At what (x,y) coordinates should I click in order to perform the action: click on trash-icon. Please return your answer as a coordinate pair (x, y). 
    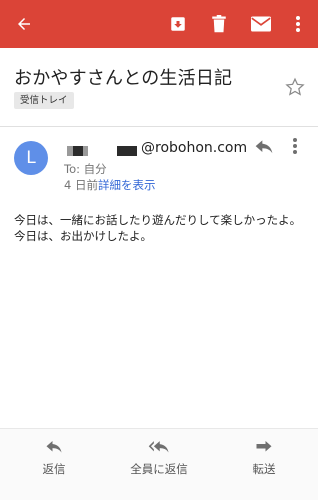
    Looking at the image, I should click on (219, 24).